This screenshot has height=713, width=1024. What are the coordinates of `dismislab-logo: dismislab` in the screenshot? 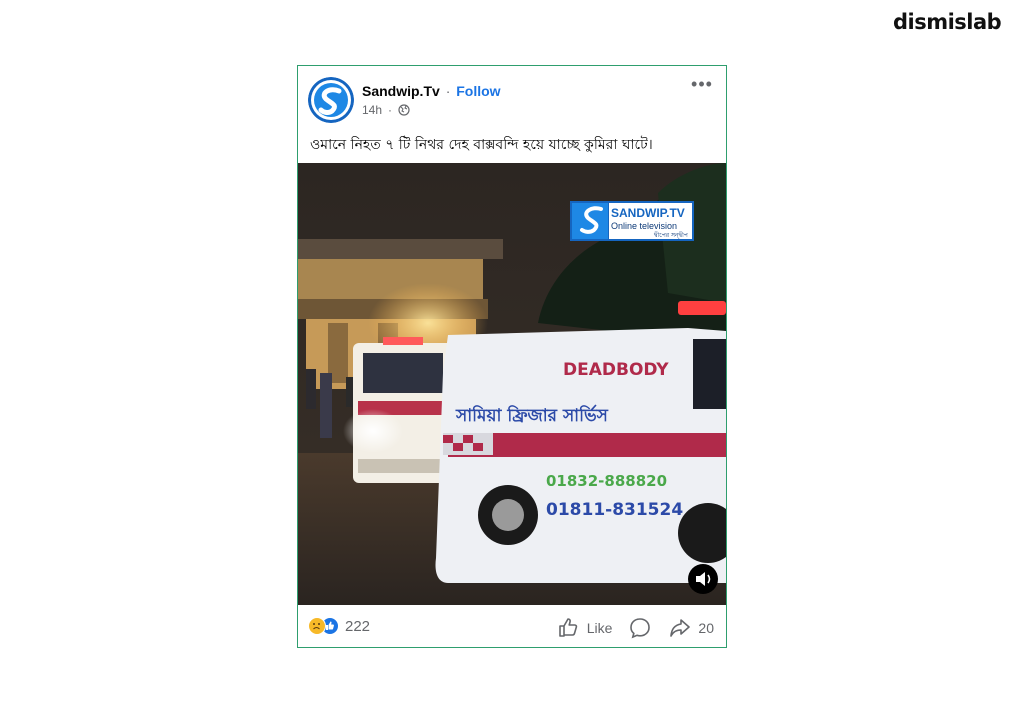 It's located at (947, 22).